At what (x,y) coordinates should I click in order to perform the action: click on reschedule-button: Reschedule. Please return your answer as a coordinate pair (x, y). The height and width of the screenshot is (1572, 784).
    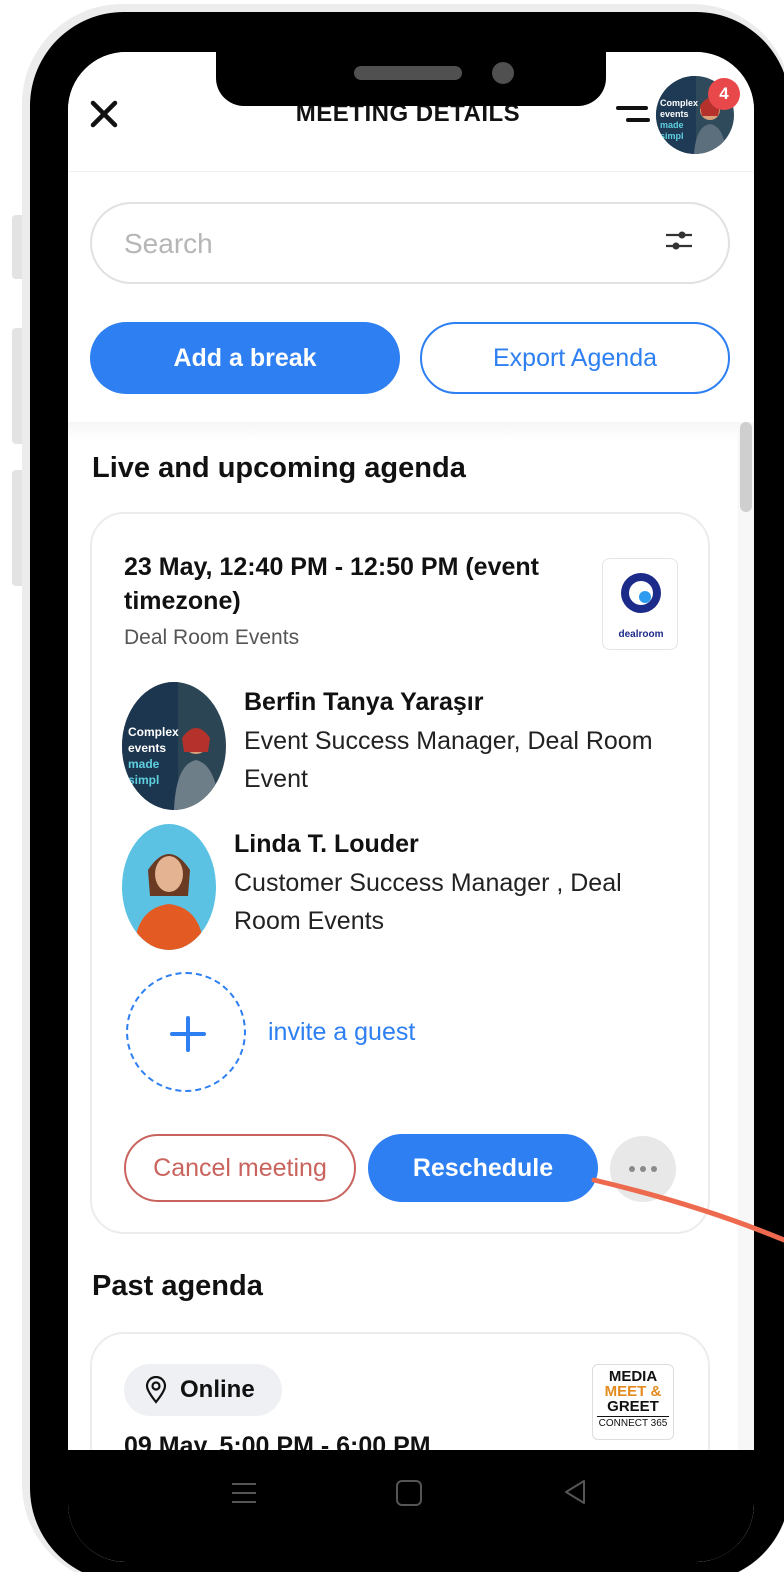
    Looking at the image, I should click on (483, 1168).